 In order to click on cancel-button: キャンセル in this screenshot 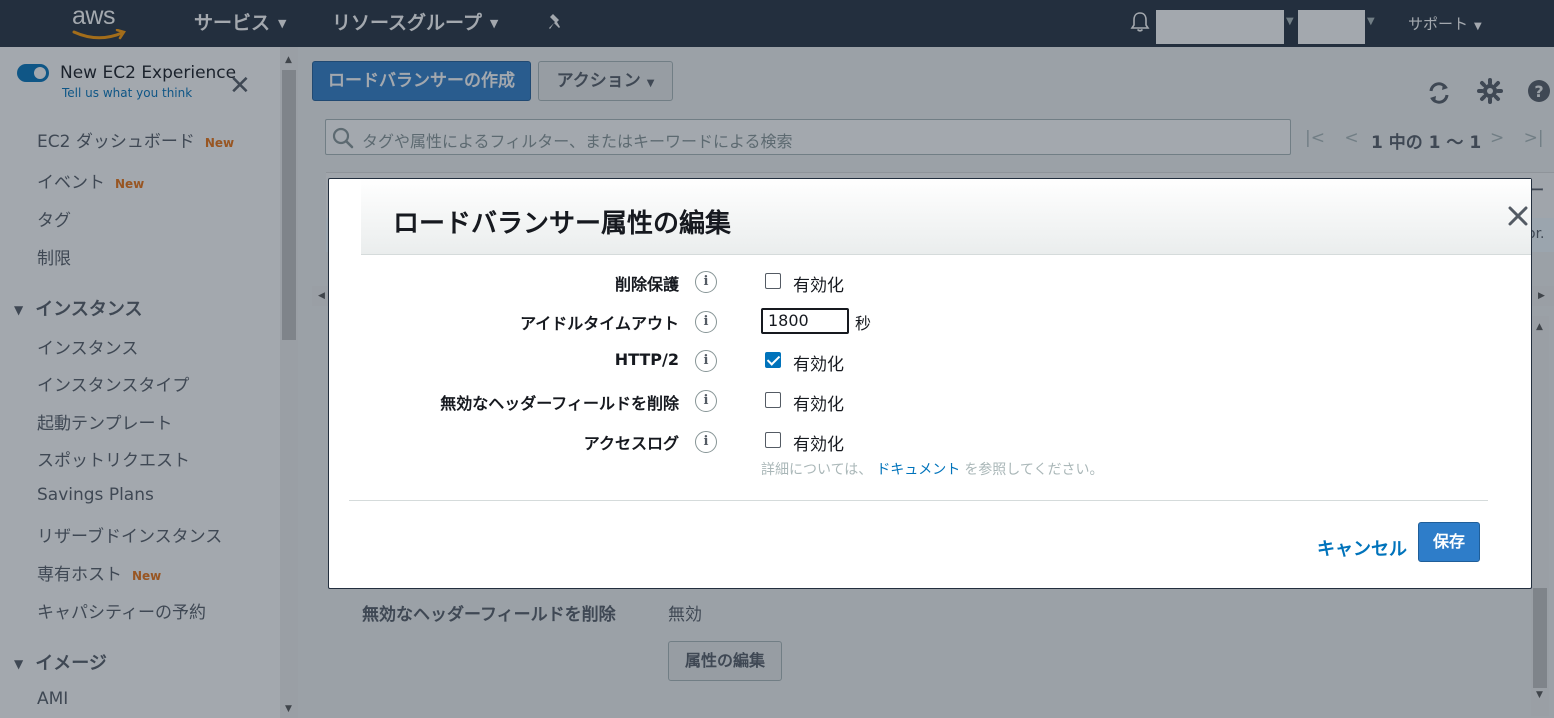, I will do `click(1362, 548)`.